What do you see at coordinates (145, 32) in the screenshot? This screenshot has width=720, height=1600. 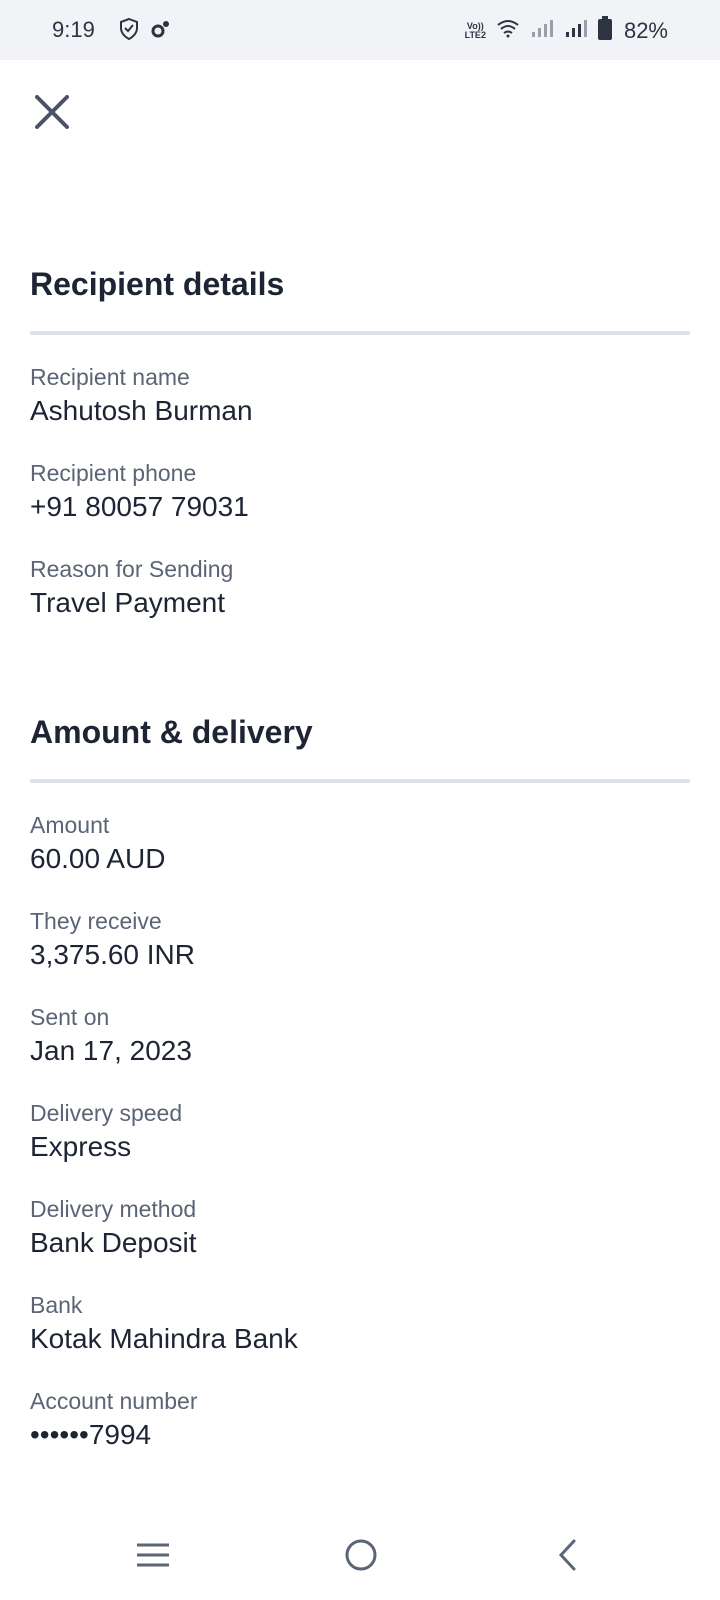 I see `status-left-icons` at bounding box center [145, 32].